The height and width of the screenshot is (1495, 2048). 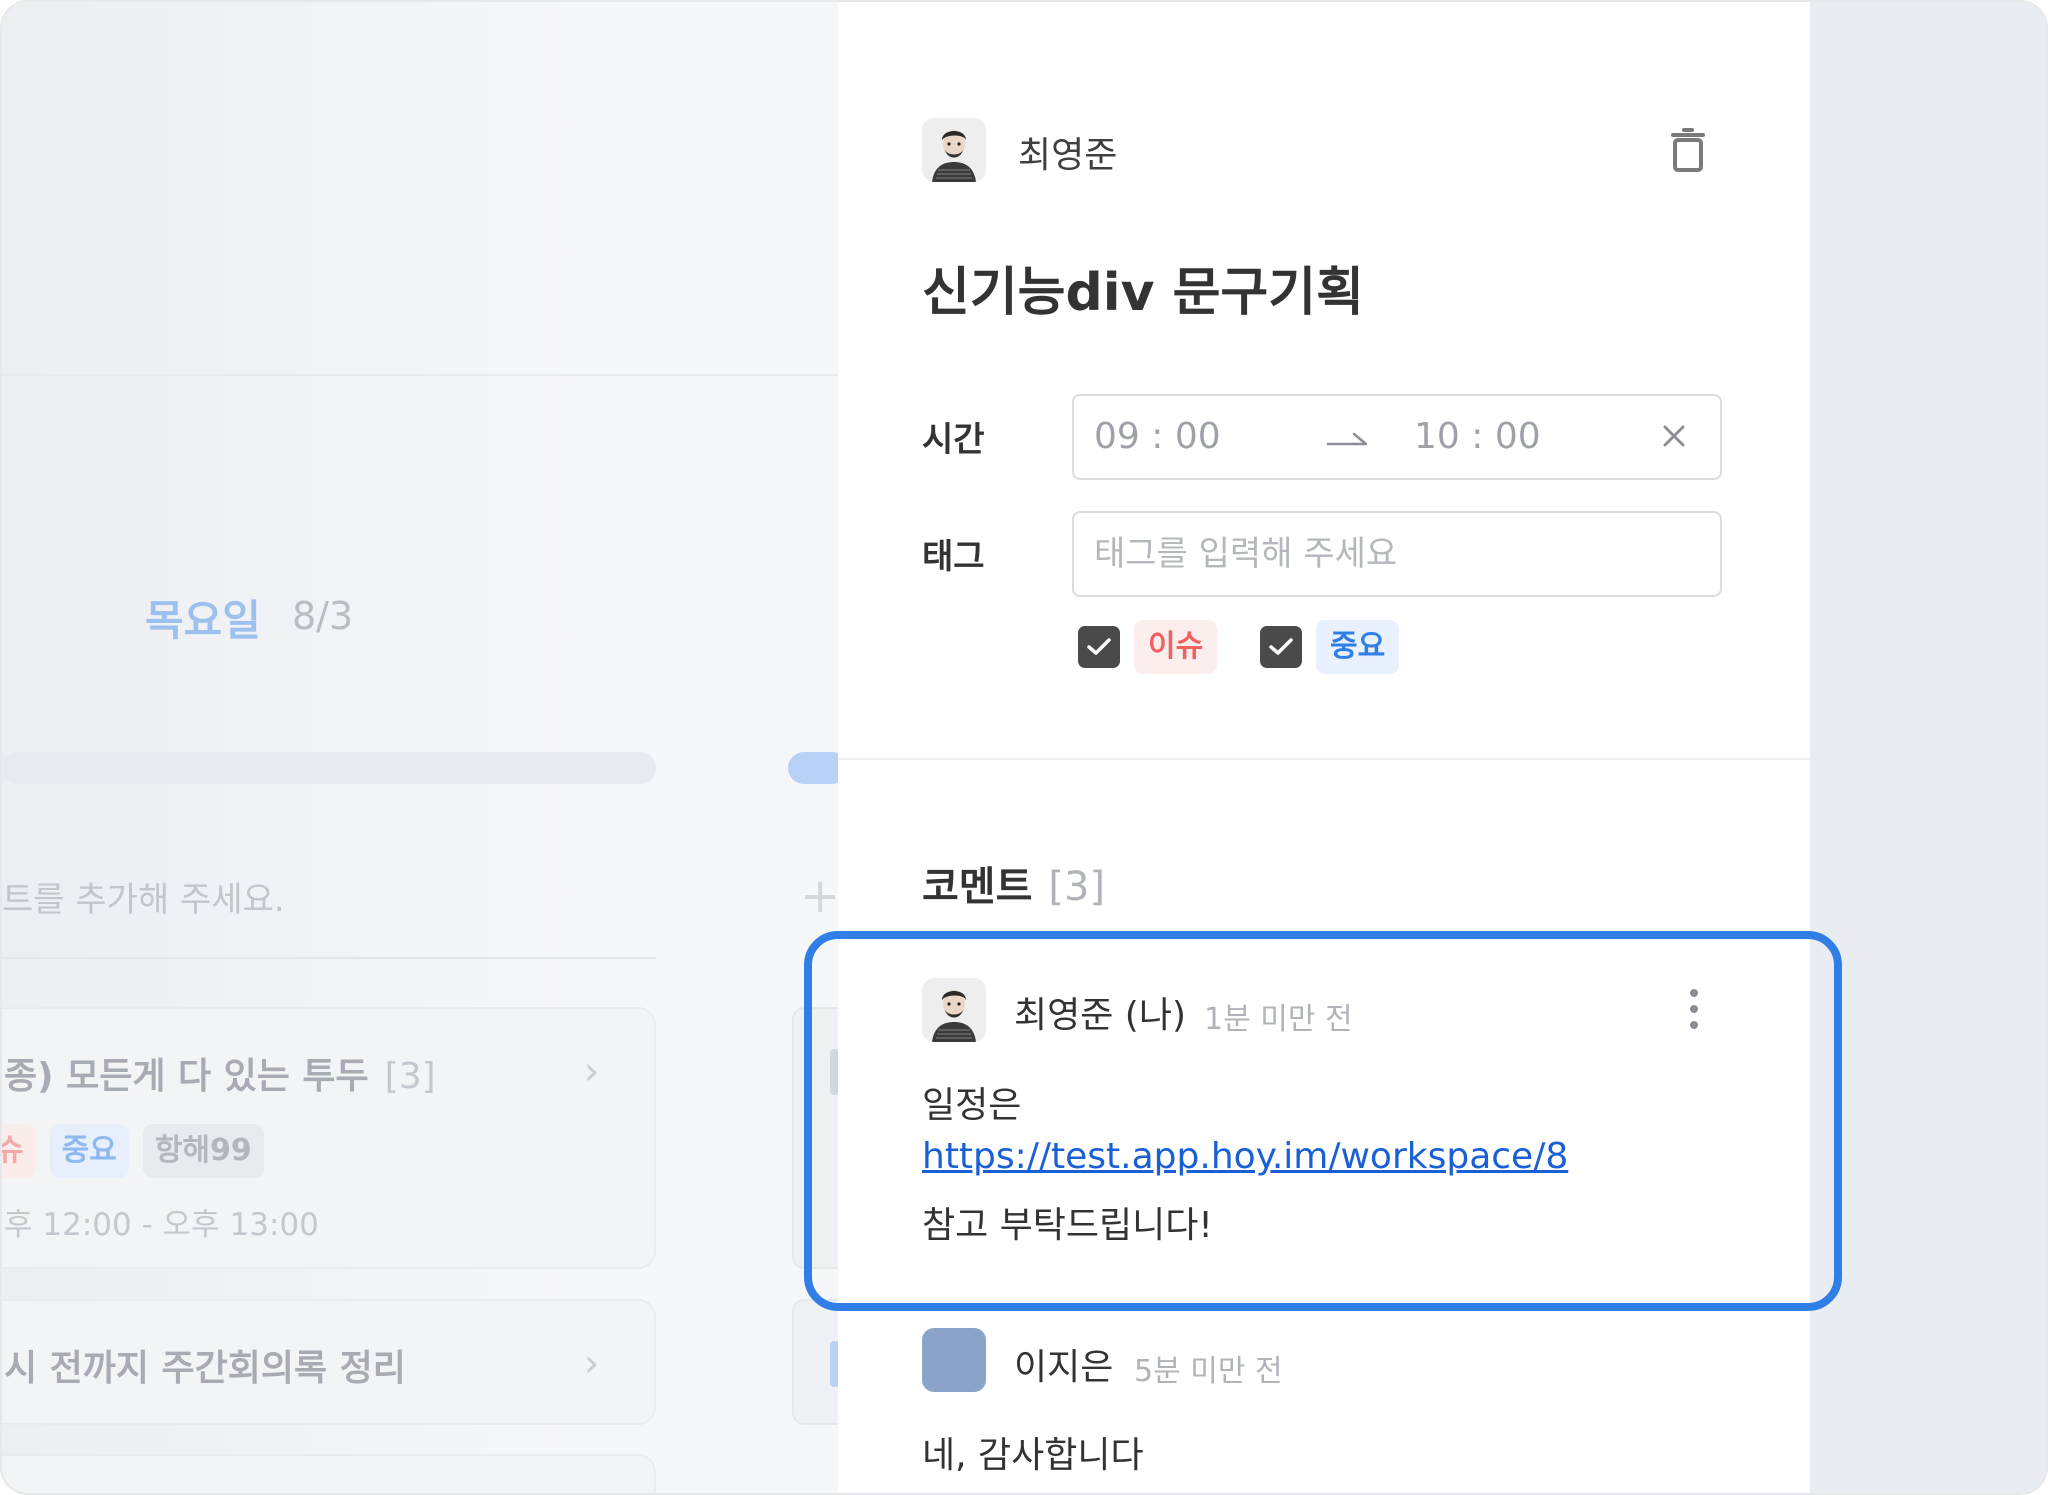 I want to click on plus-icon: +, so click(x=820, y=896).